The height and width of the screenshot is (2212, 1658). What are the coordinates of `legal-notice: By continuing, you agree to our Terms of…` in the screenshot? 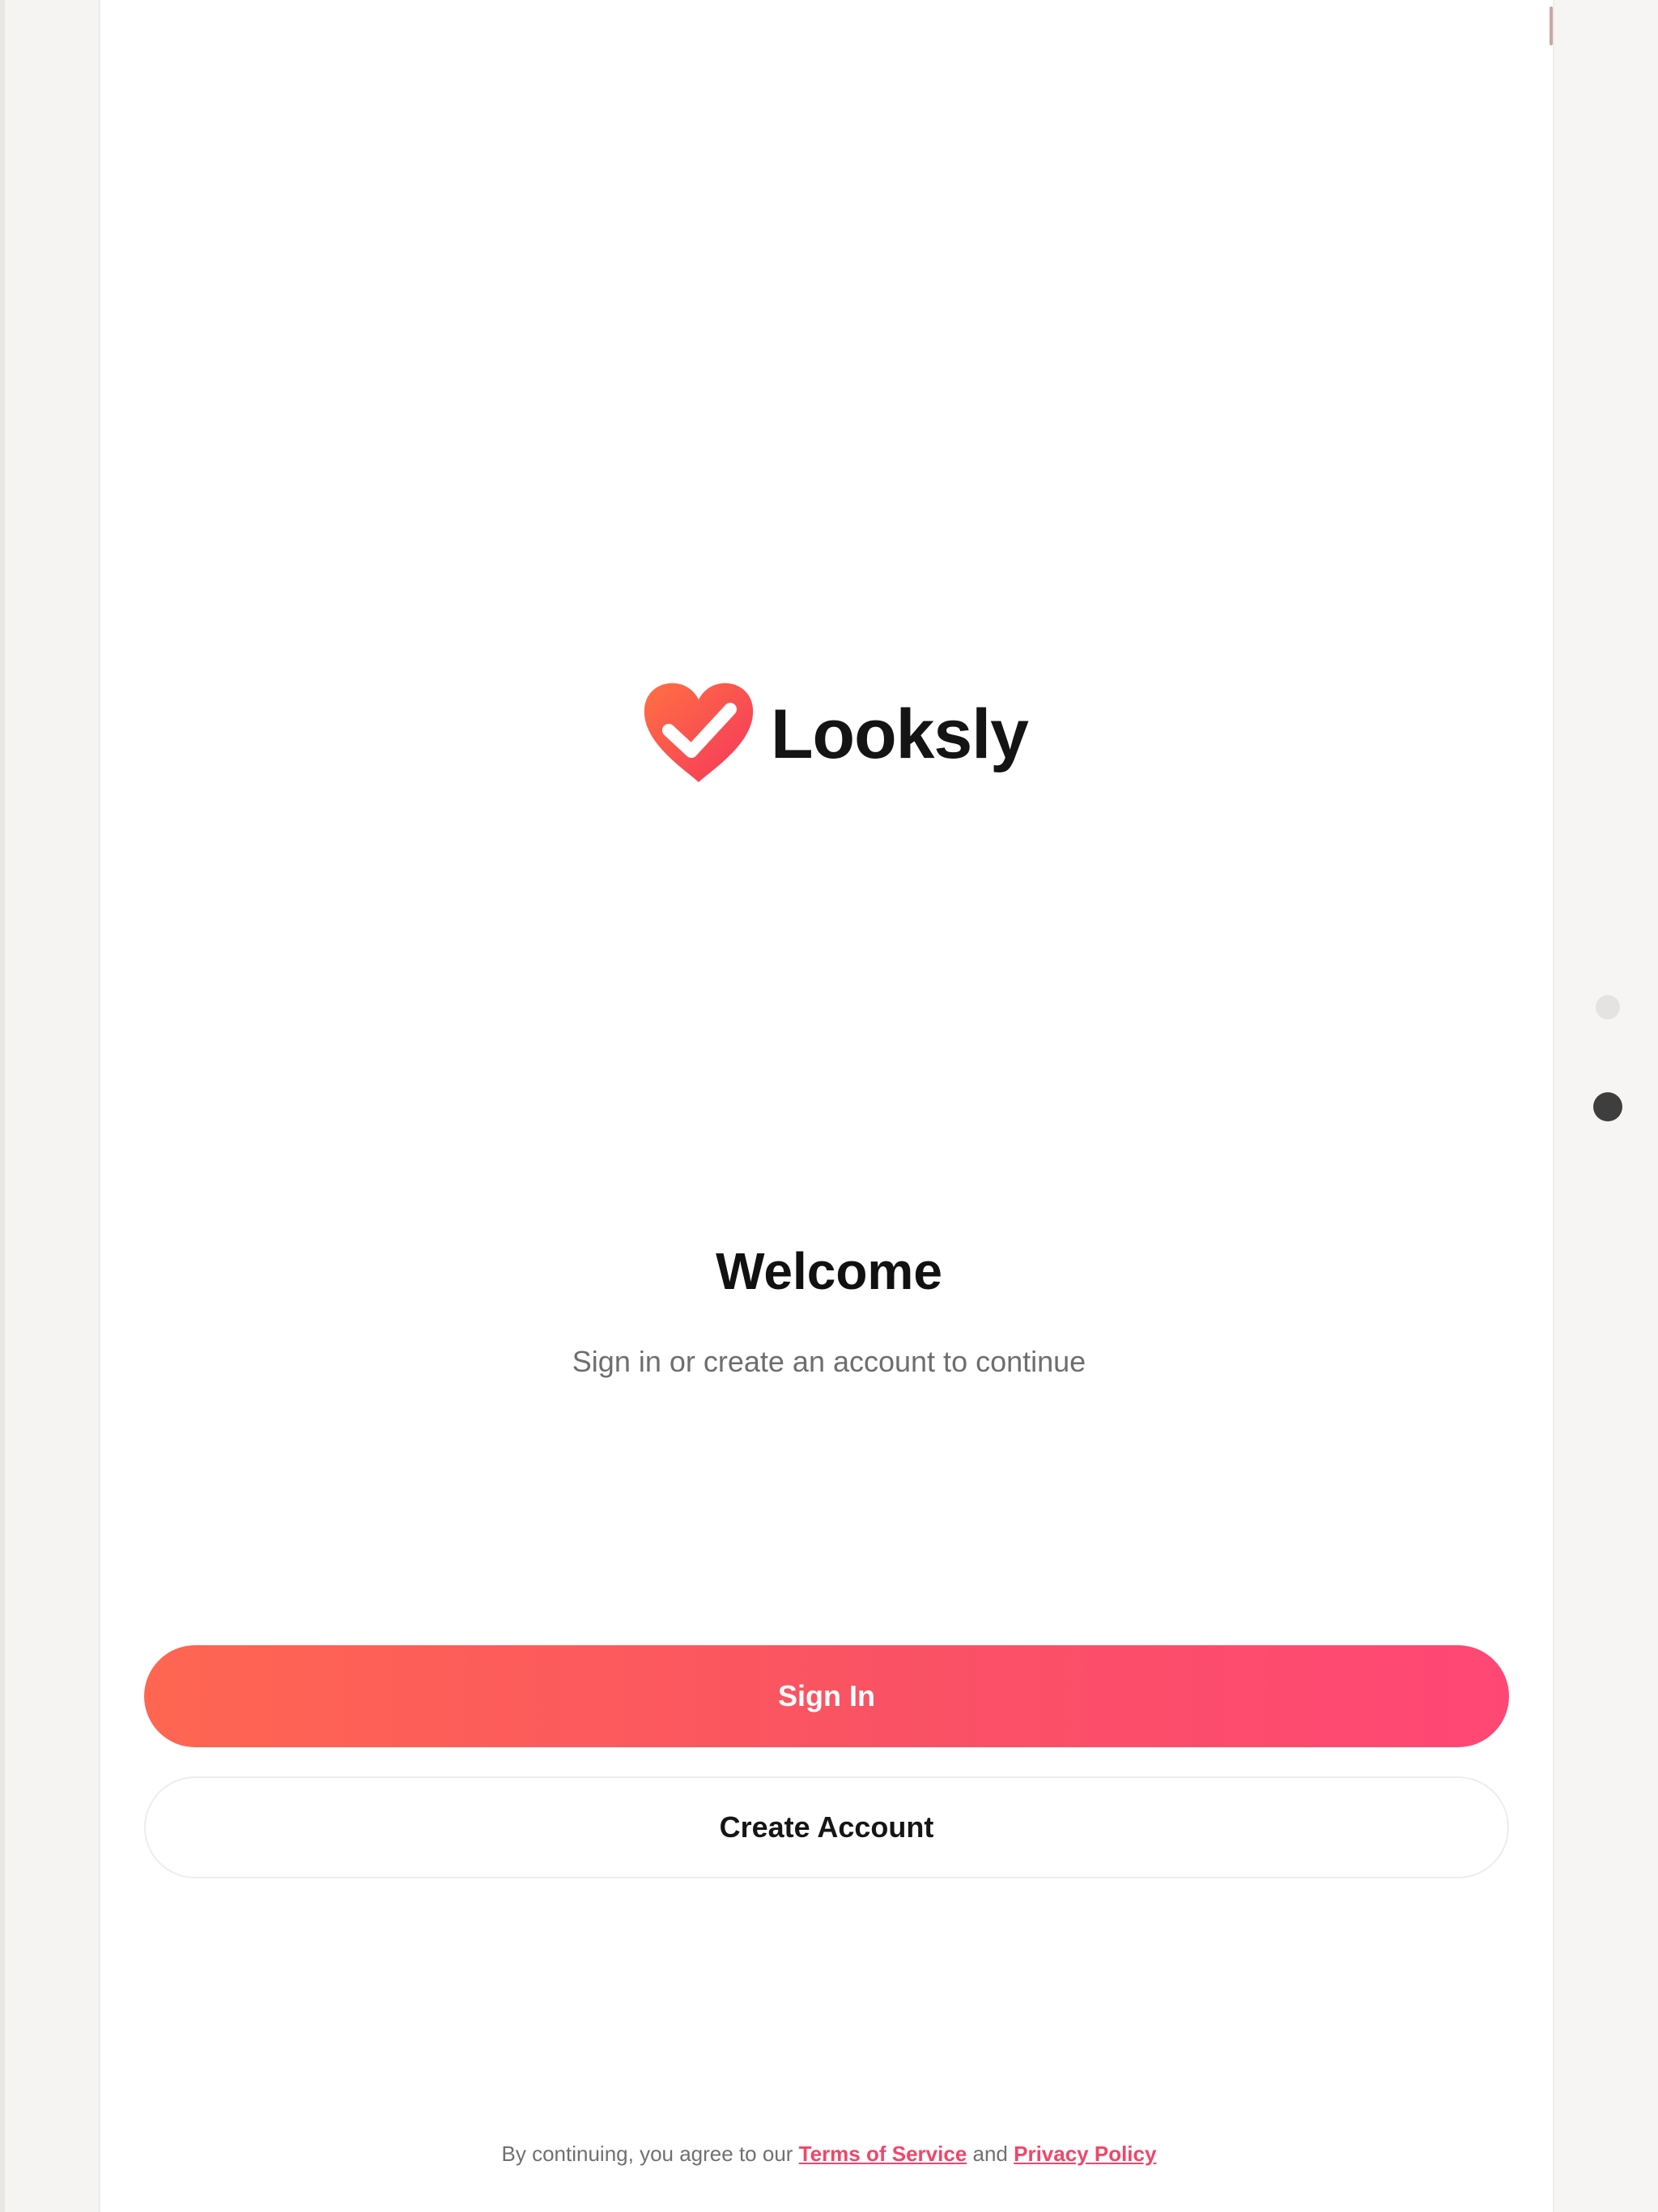 It's located at (829, 2153).